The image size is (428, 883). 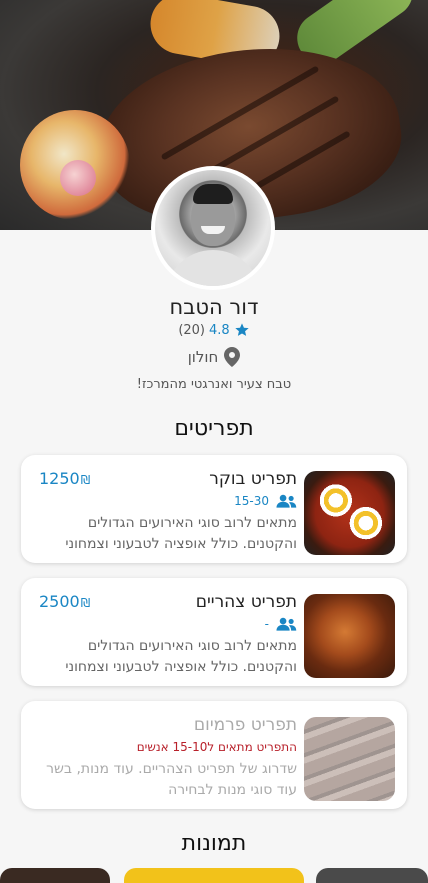 I want to click on rating-score: 4.8, so click(x=219, y=330).